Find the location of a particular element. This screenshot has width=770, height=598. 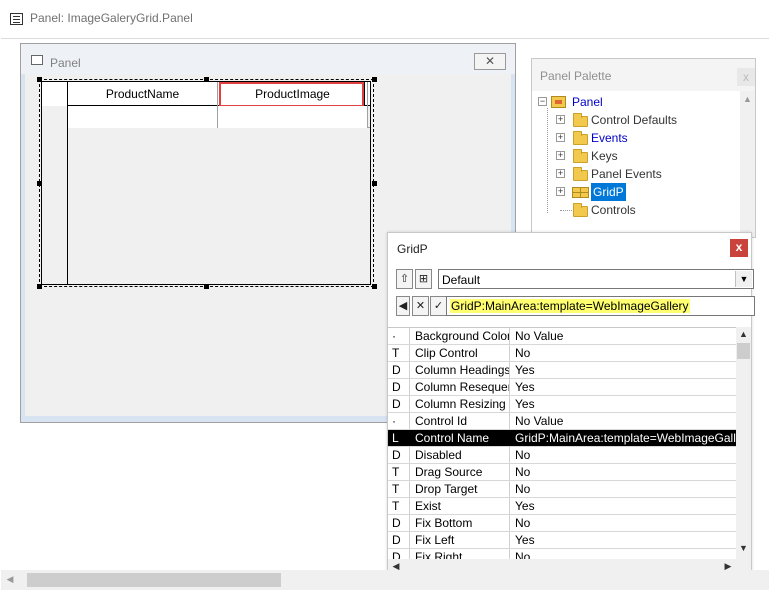

palette-scrollbar: ▲ is located at coordinates (747, 164).